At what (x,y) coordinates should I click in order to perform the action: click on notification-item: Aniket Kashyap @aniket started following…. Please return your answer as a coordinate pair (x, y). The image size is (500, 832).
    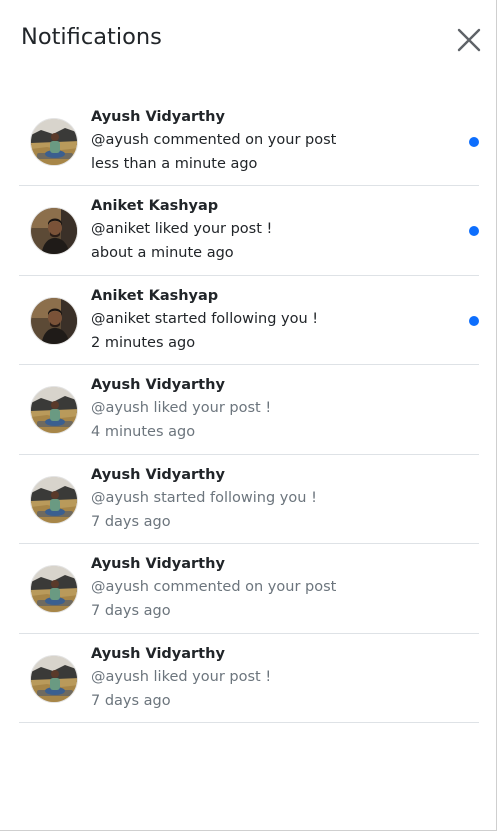
    Looking at the image, I should click on (249, 320).